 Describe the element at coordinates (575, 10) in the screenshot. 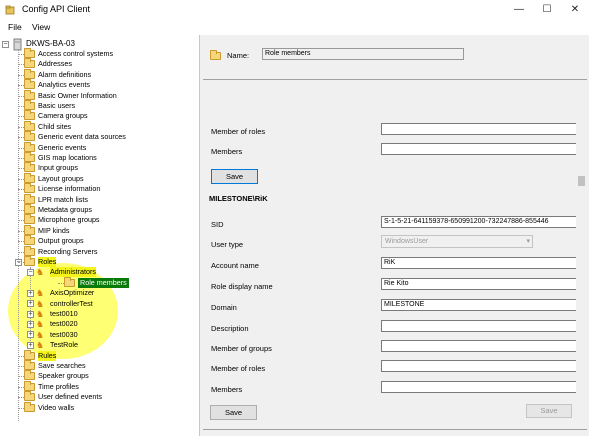

I see `close-button: ✕` at that location.